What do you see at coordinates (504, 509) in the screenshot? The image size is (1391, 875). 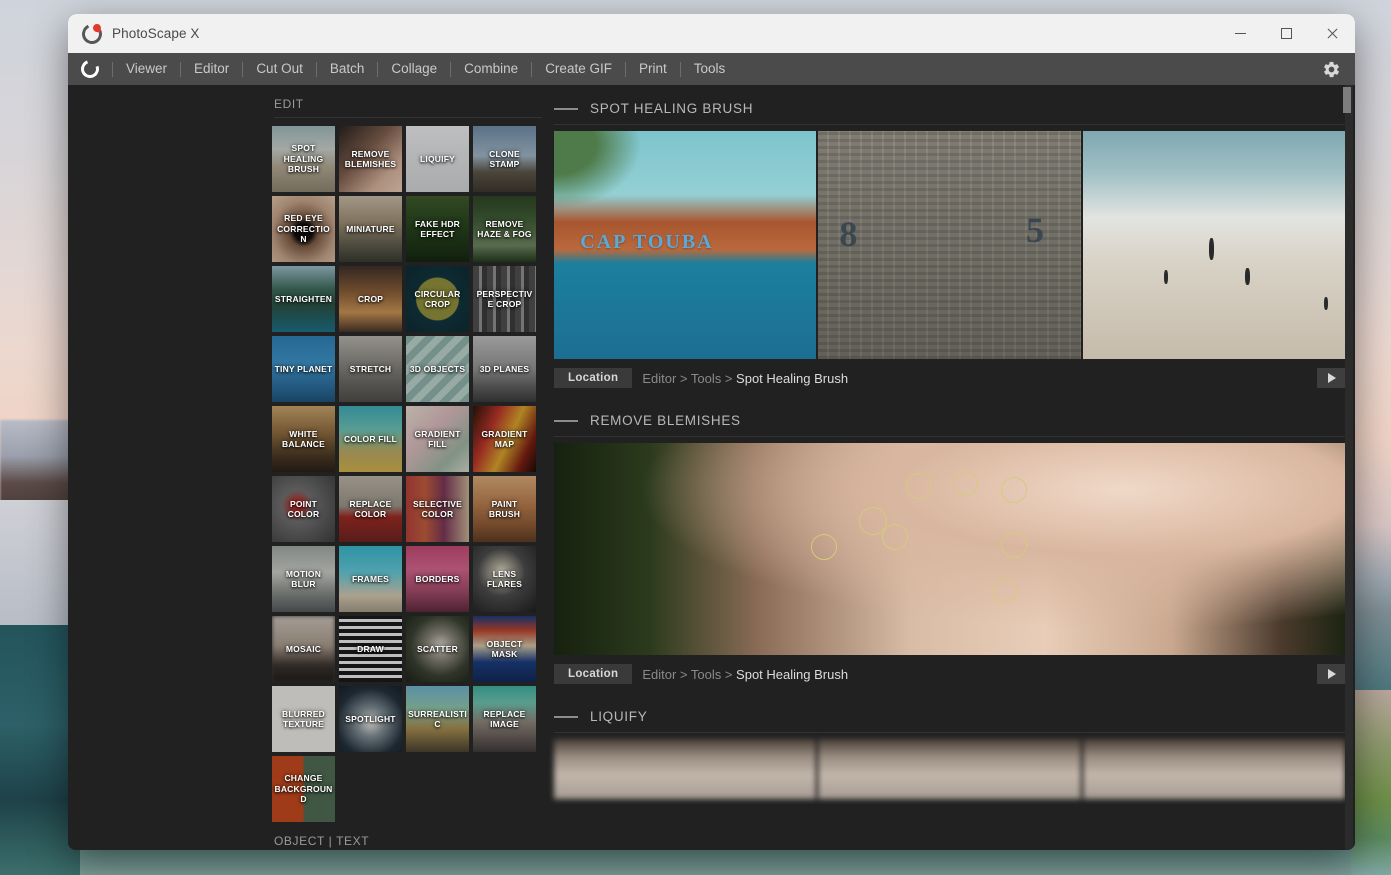 I see `tool-tile-paint-brush: PAINT BRUSH` at bounding box center [504, 509].